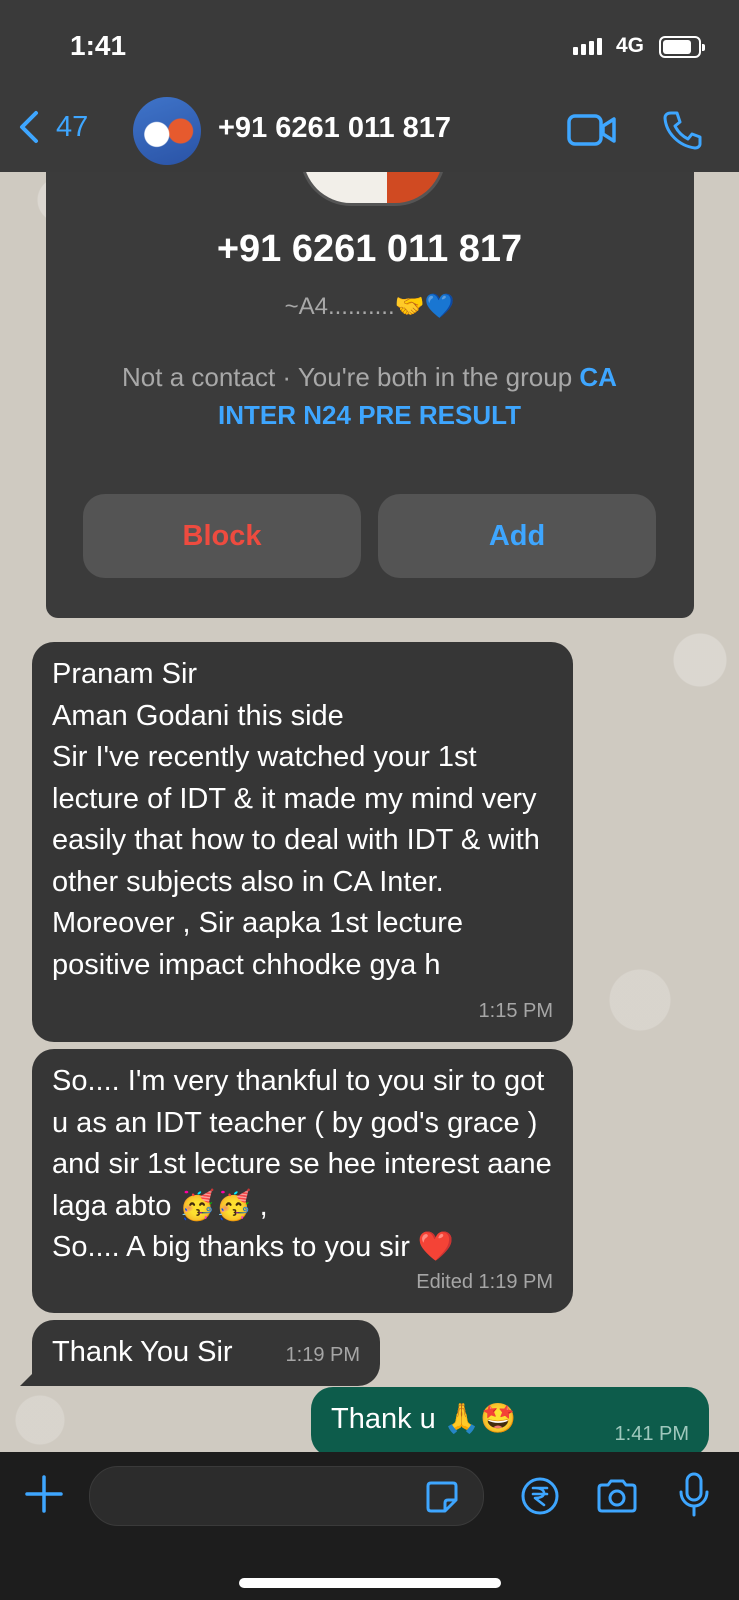 The image size is (739, 1600). Describe the element at coordinates (322, 1354) in the screenshot. I see `message-time: 1:19 PM` at that location.